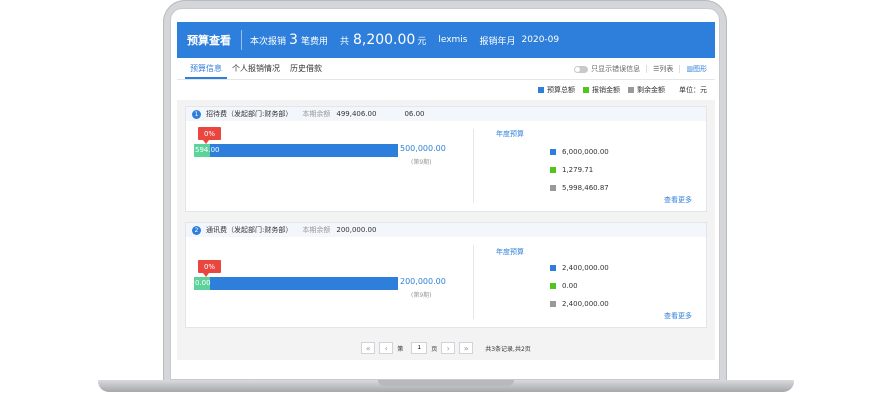 The width and height of the screenshot is (892, 400). What do you see at coordinates (585, 188) in the screenshot?
I see `annual-remaining-value: 5,998,460.87` at bounding box center [585, 188].